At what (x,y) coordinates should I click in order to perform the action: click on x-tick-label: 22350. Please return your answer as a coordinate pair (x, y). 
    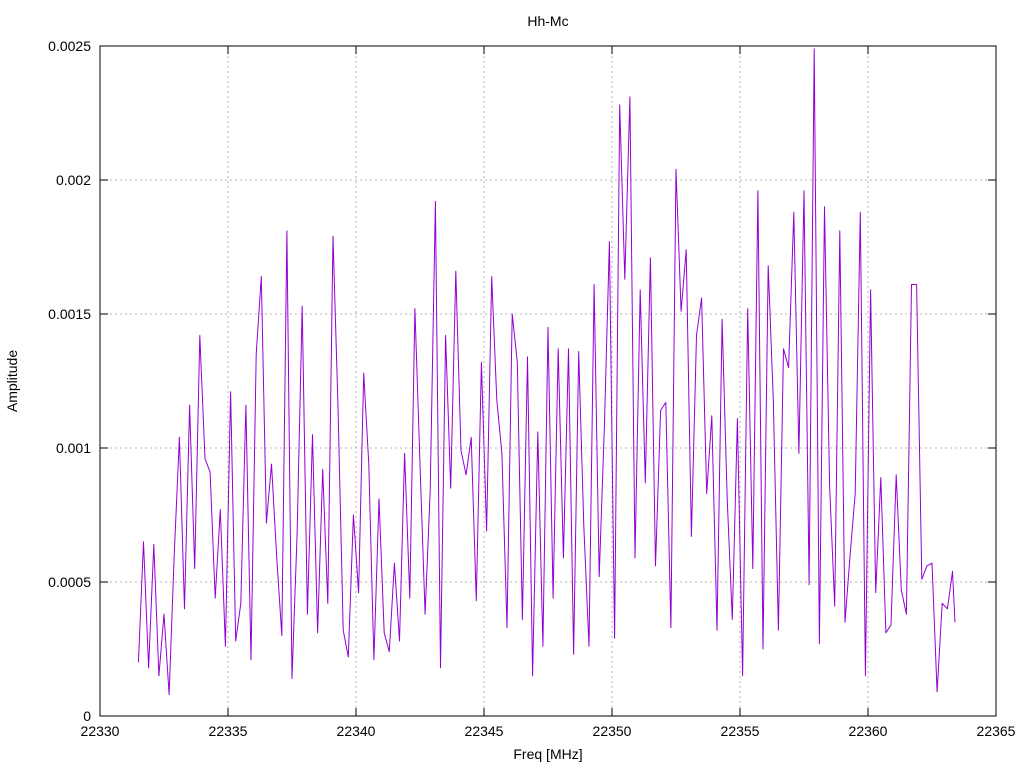
    Looking at the image, I should click on (612, 731).